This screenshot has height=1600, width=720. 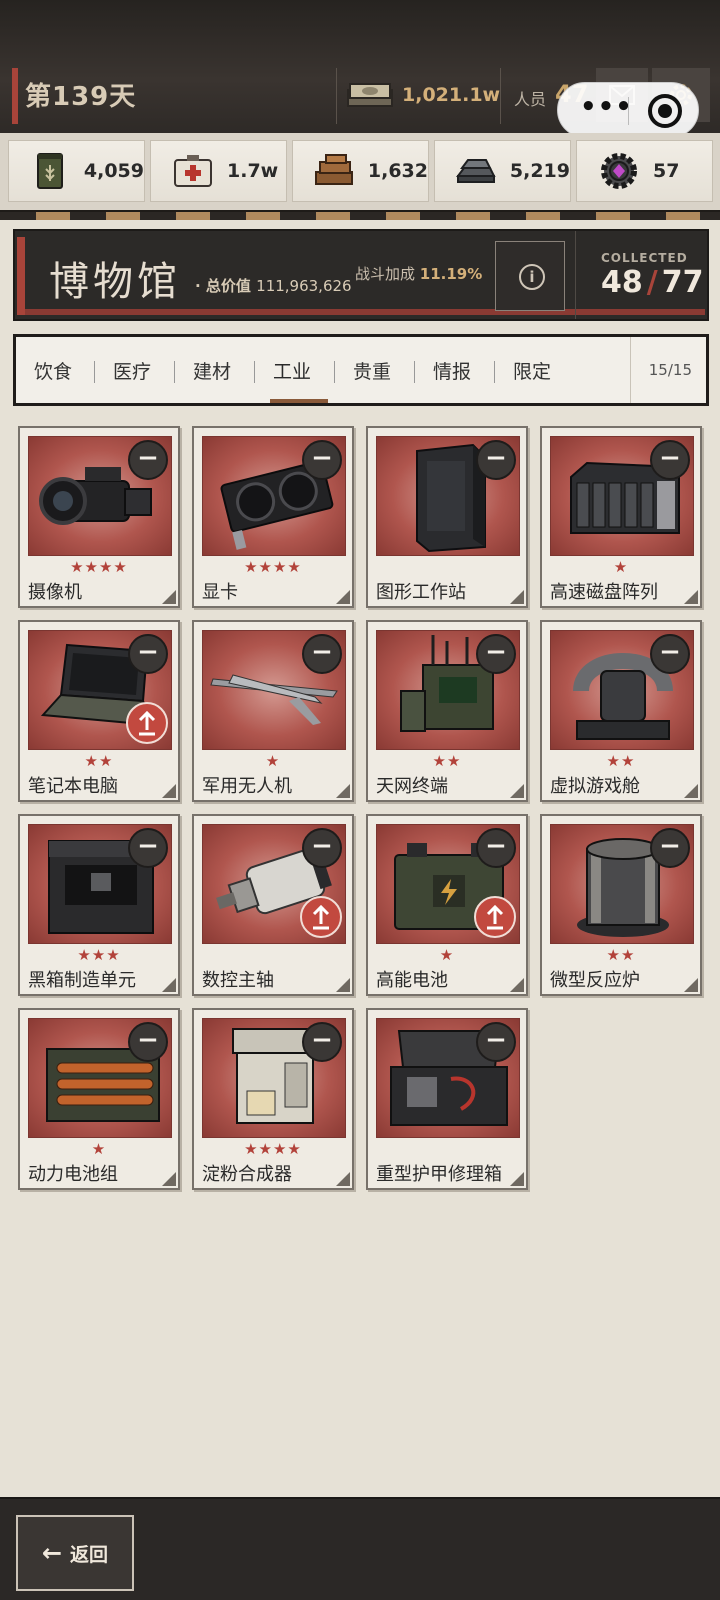 What do you see at coordinates (304, 286) in the screenshot?
I see `total-value-number: 111,963,626` at bounding box center [304, 286].